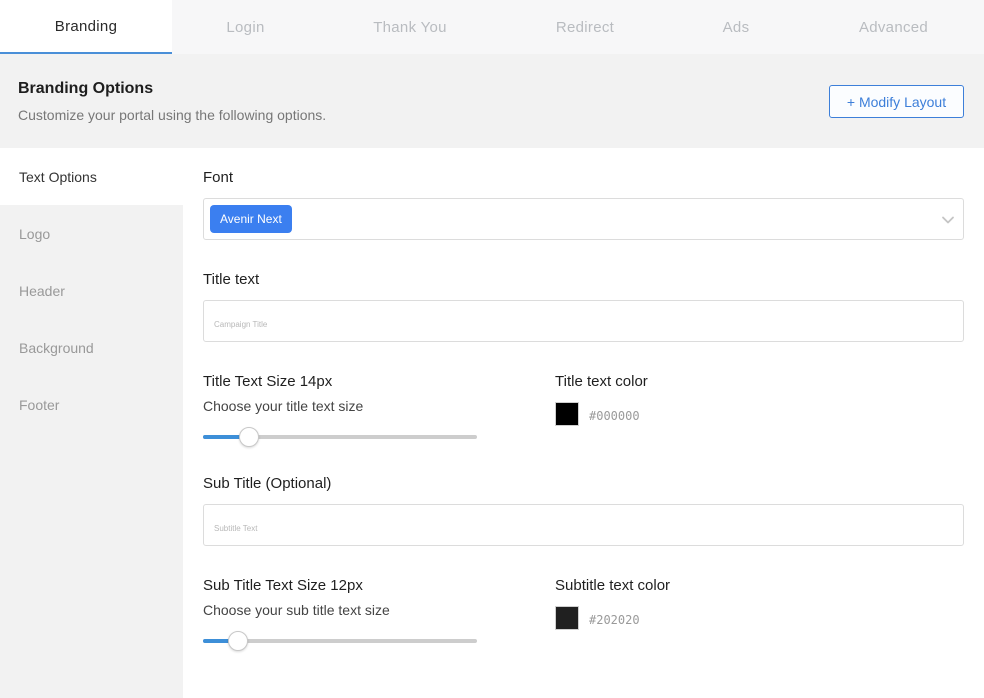  I want to click on title-text-input, so click(583, 321).